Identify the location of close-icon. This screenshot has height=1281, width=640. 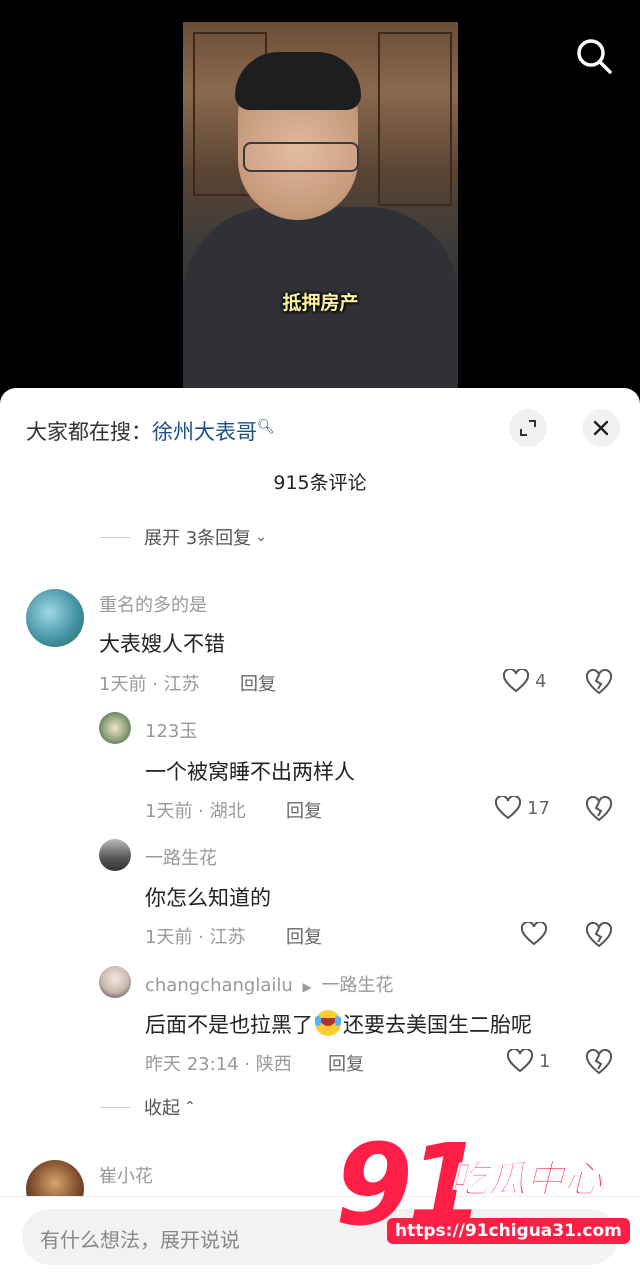
(601, 428).